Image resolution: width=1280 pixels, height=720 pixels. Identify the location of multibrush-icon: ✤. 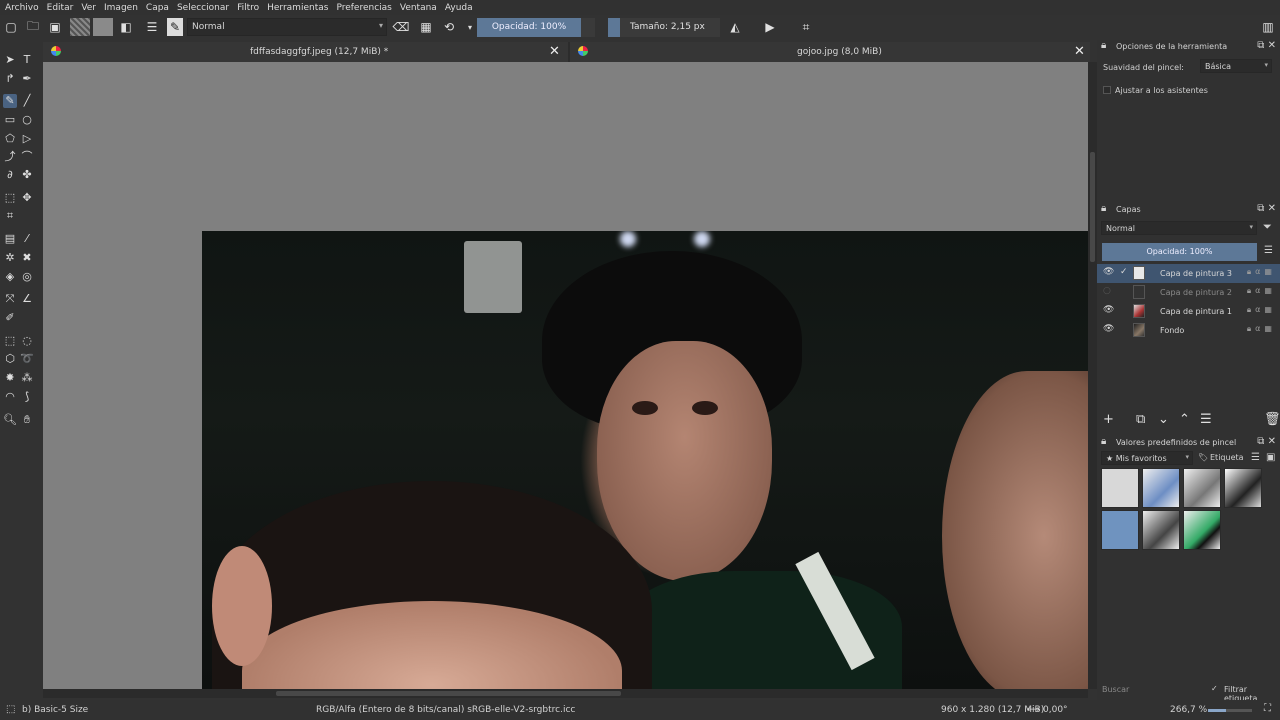
(27, 175).